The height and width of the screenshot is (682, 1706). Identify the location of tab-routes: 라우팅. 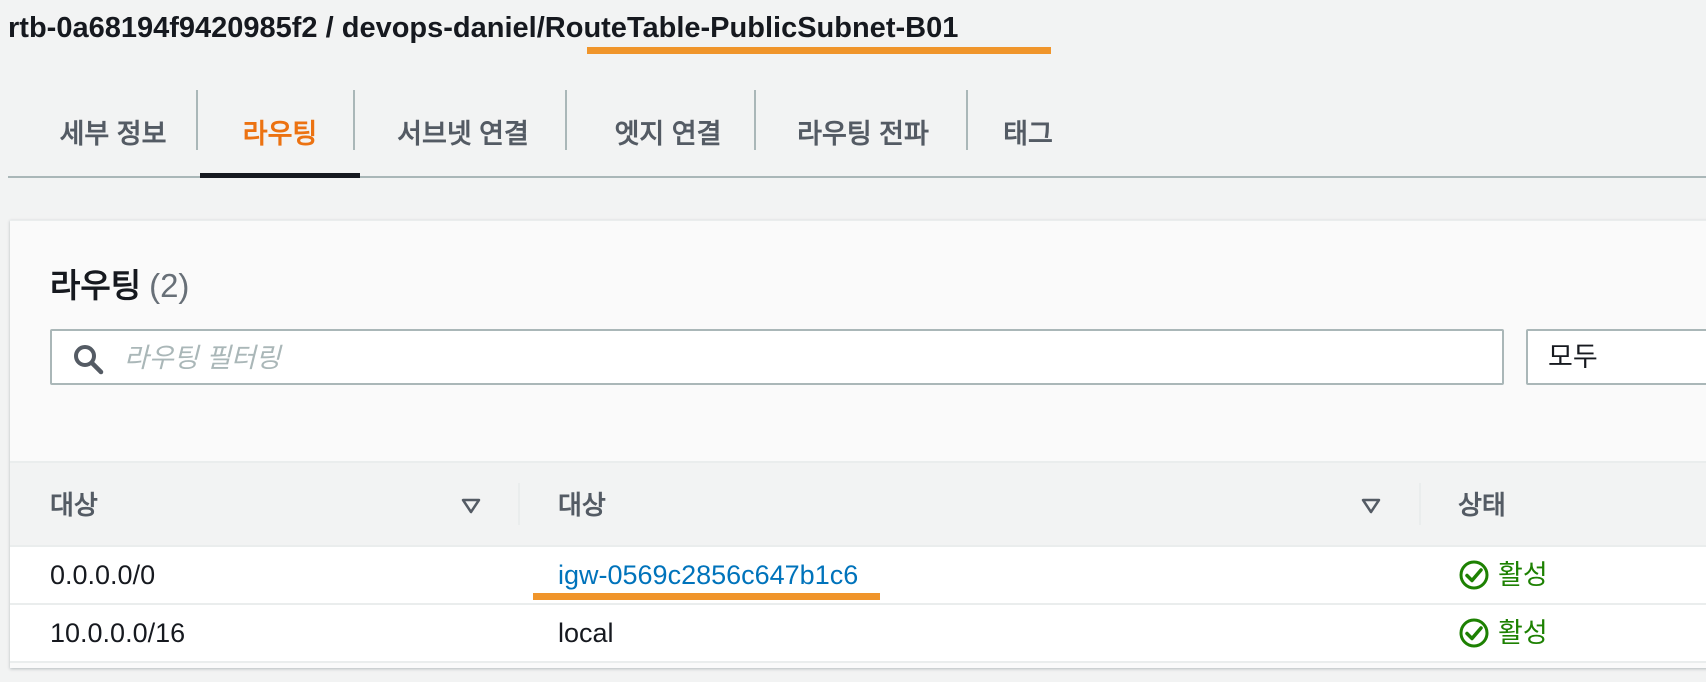
(280, 132).